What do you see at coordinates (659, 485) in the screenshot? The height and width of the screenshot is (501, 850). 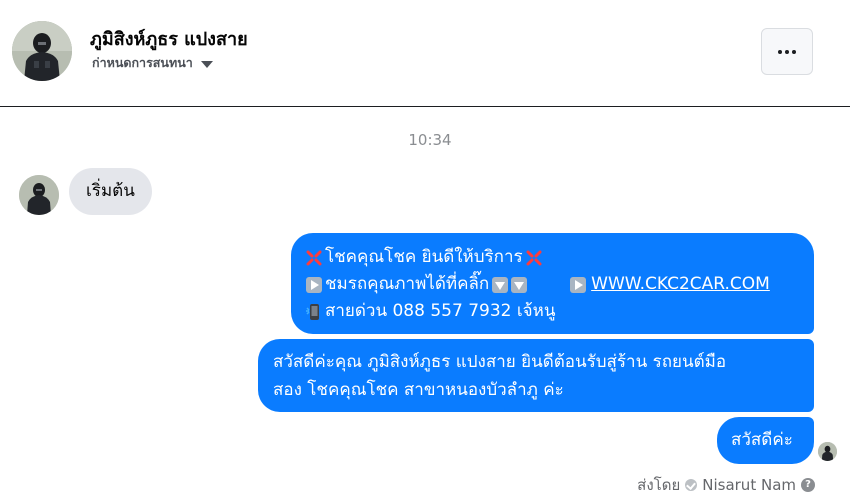 I see `sent-by-prefix: ส่งโดย` at bounding box center [659, 485].